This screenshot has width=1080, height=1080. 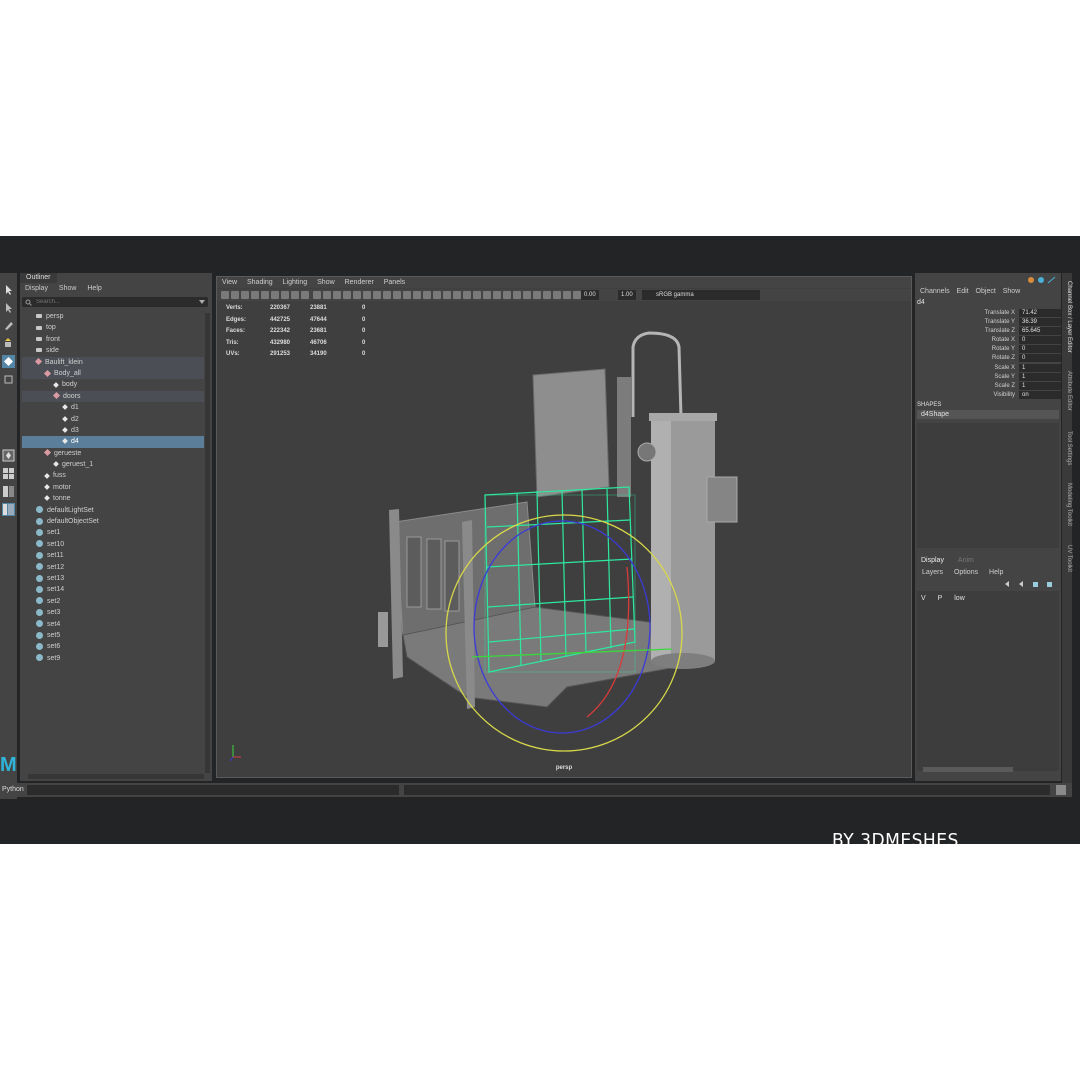 I want to click on command-input, so click(x=213, y=790).